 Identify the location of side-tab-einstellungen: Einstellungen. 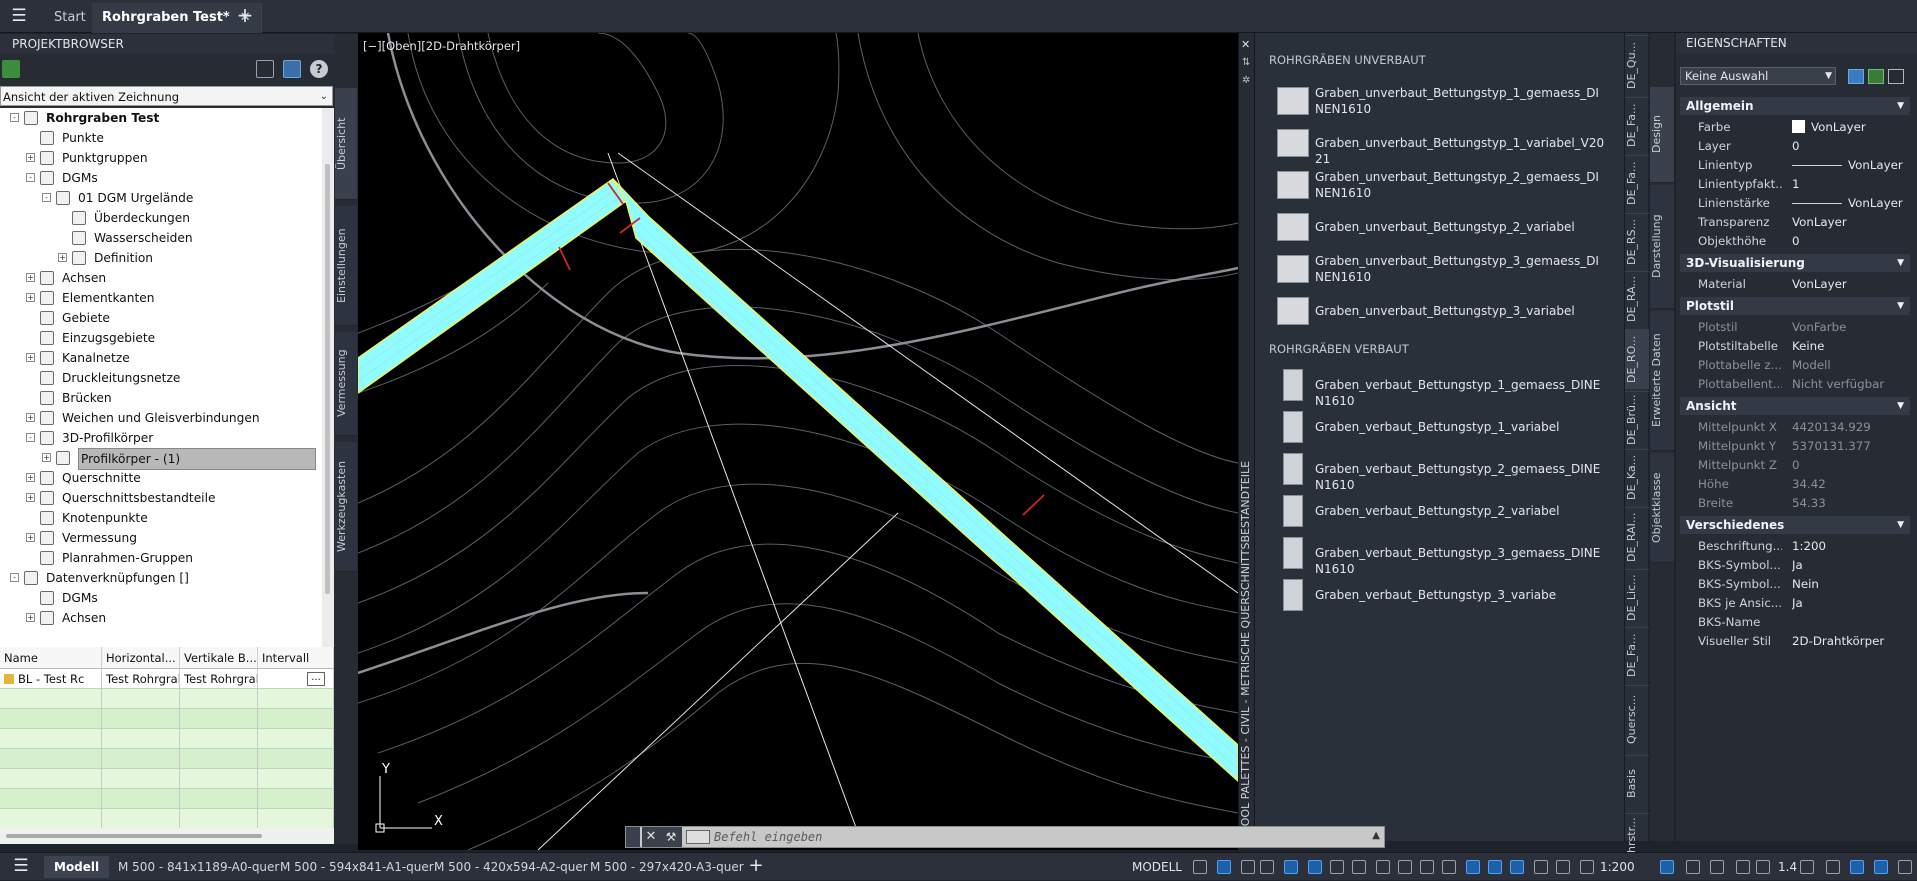
(346, 266).